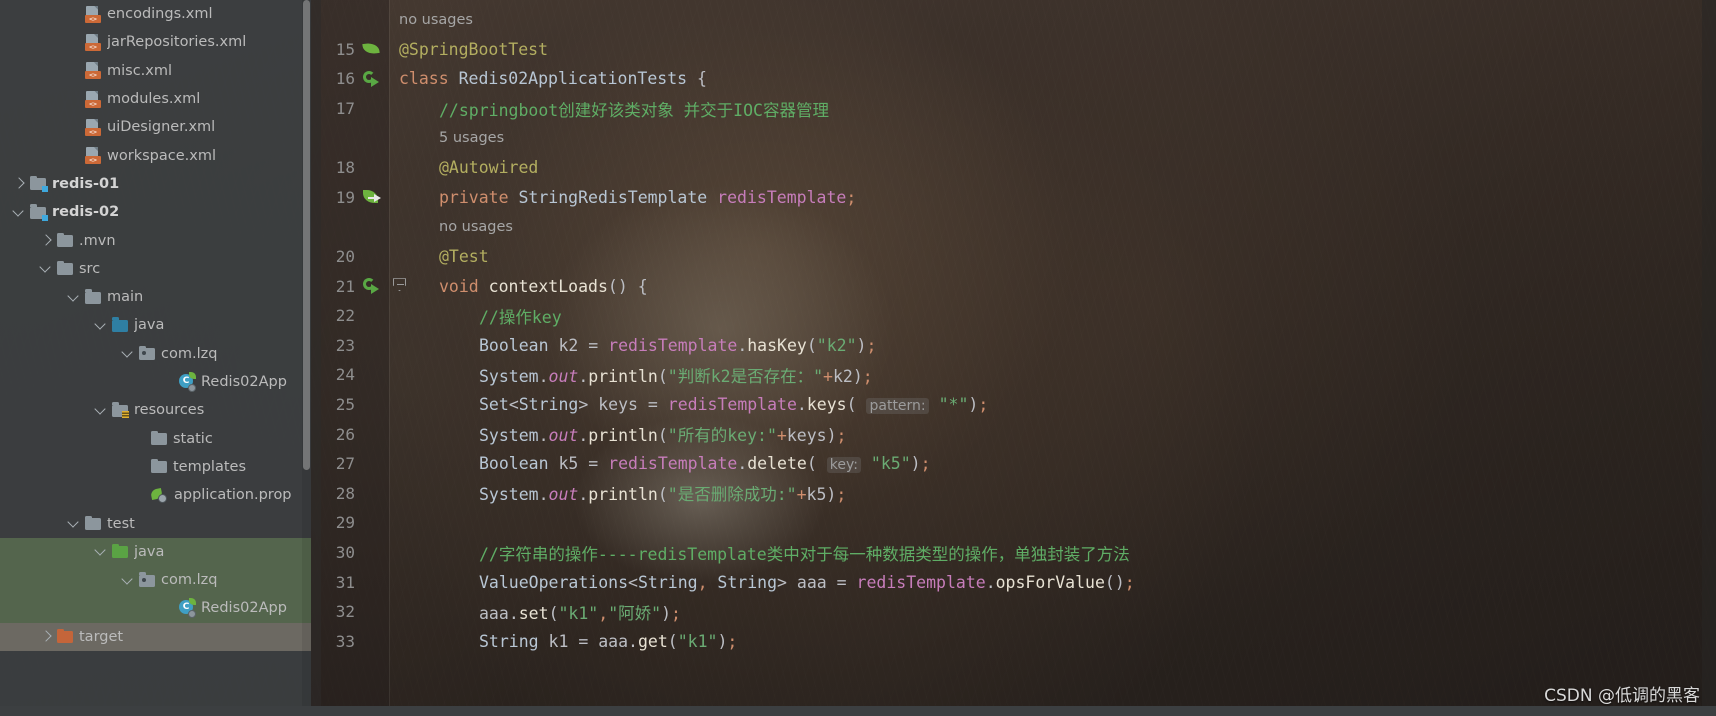 Image resolution: width=1716 pixels, height=716 pixels. Describe the element at coordinates (155, 127) in the screenshot. I see `tree-row: <> uiDesigner.xml` at that location.